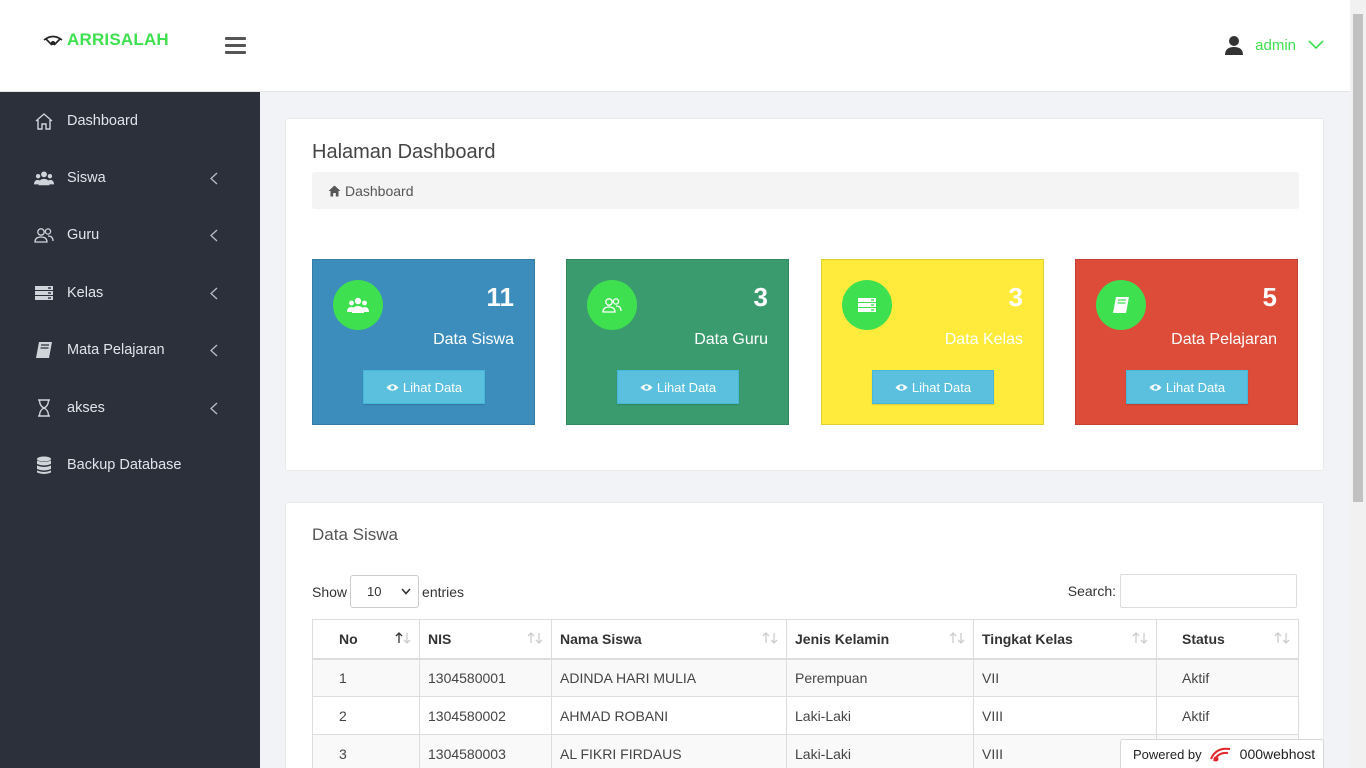 The image size is (1366, 768). I want to click on entries-label: entries, so click(443, 591).